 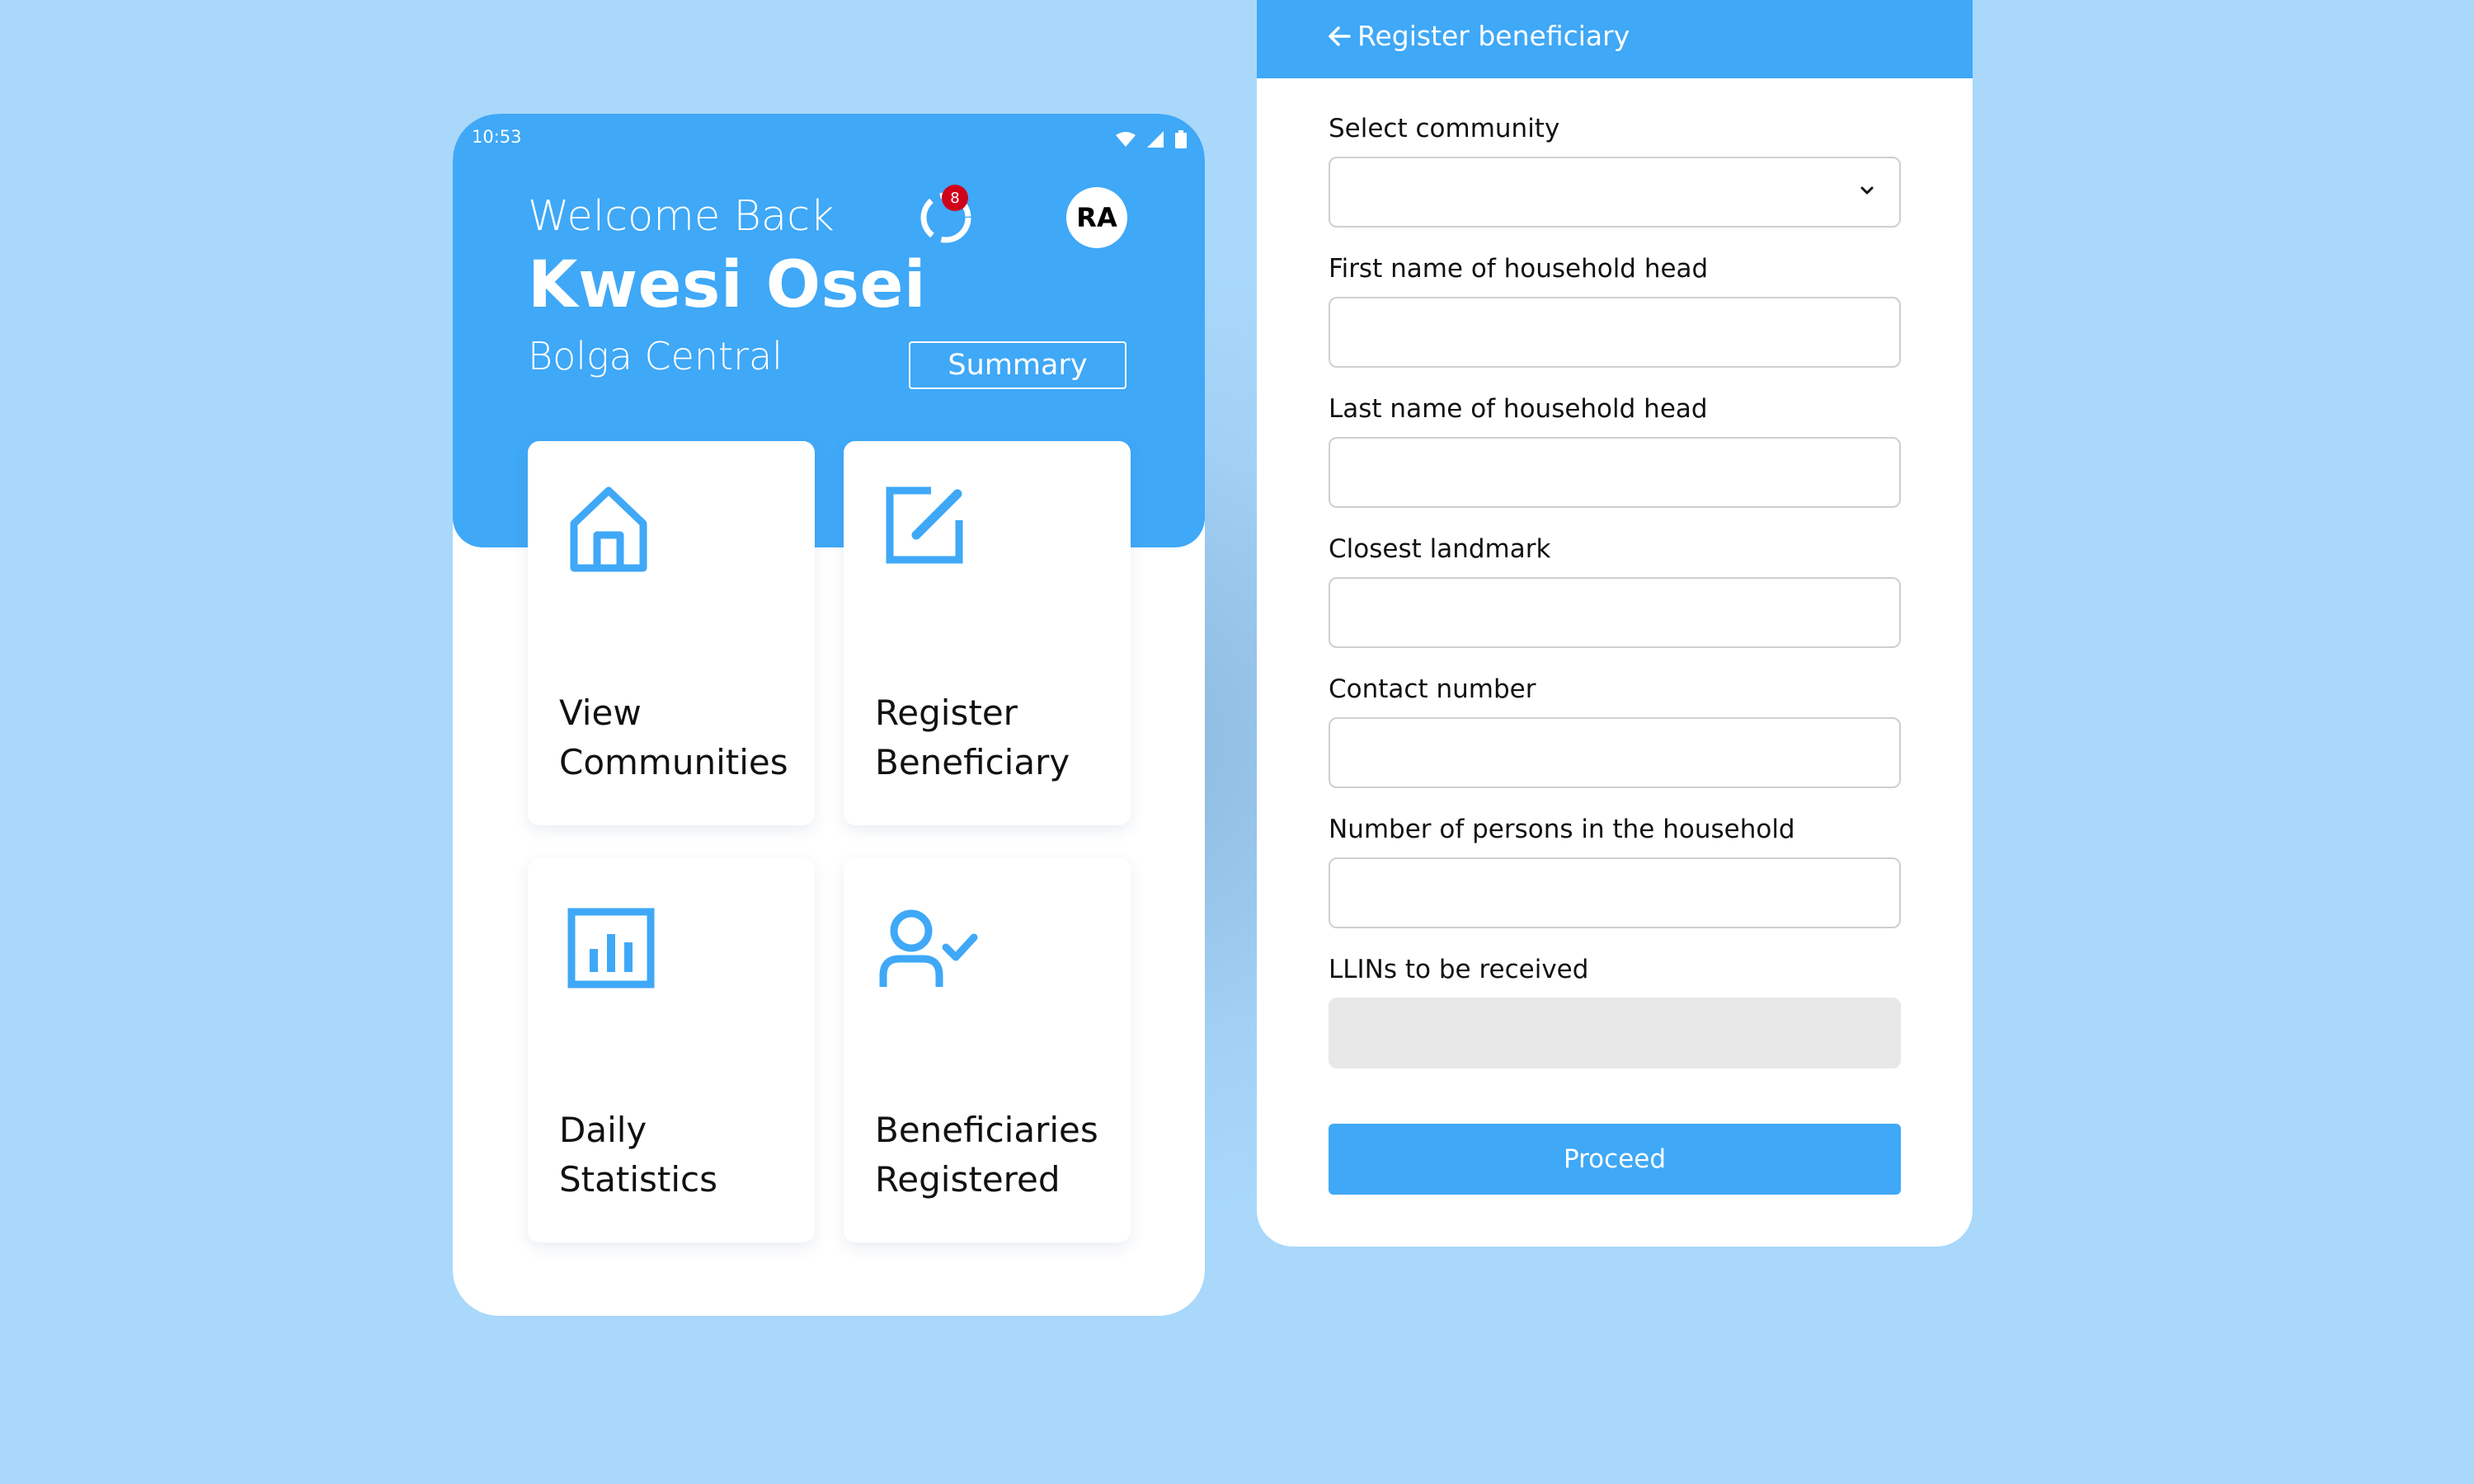 What do you see at coordinates (1615, 192) in the screenshot?
I see `select-community-dropdown` at bounding box center [1615, 192].